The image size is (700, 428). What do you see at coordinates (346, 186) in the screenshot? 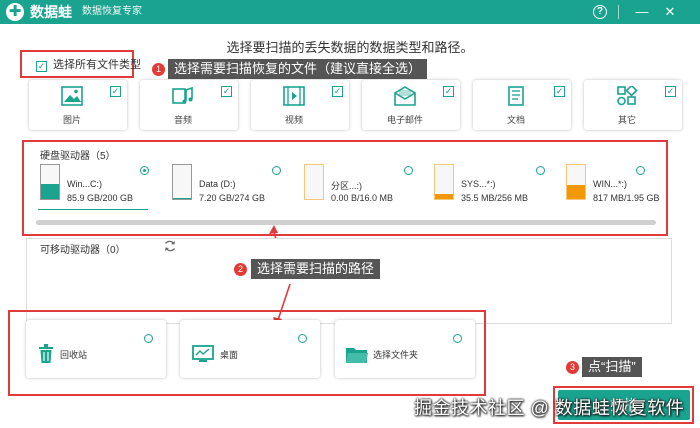
I see `drive-name: 分区...:)` at bounding box center [346, 186].